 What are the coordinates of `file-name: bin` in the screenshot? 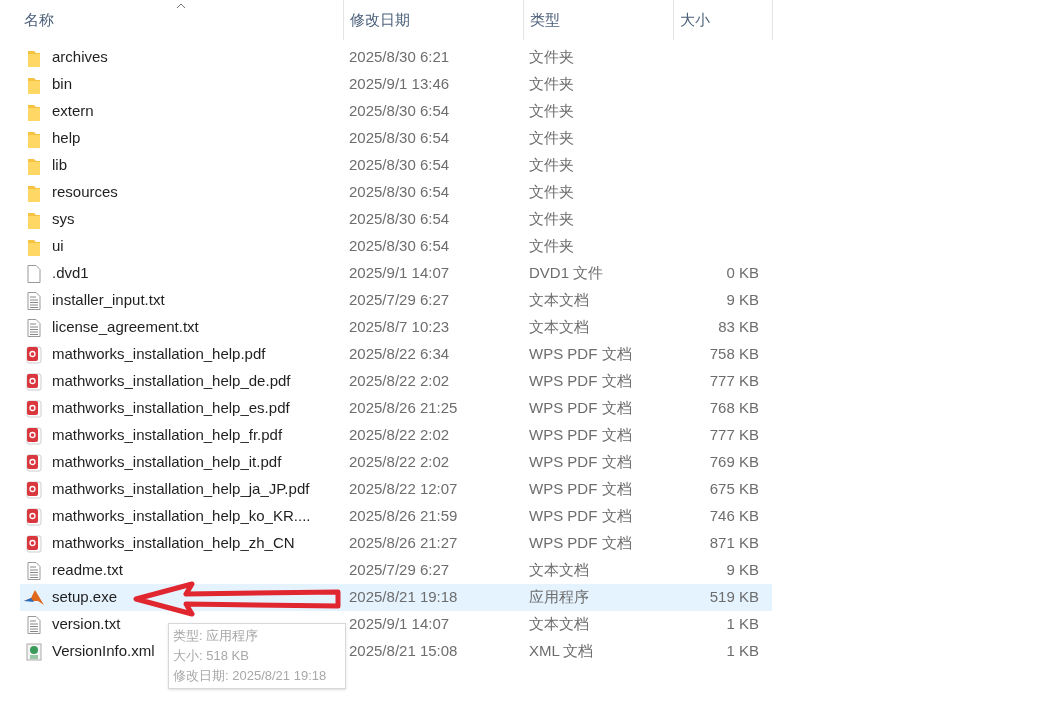 It's located at (62, 84).